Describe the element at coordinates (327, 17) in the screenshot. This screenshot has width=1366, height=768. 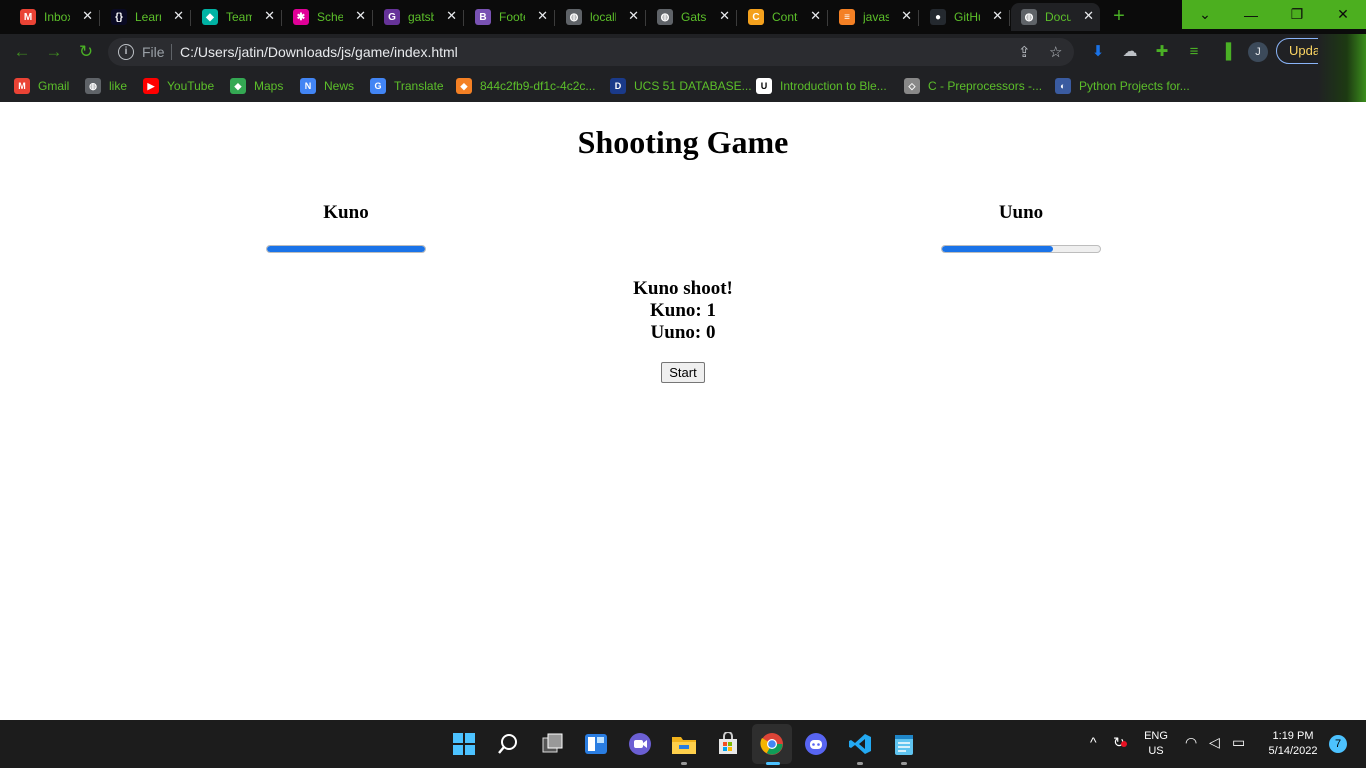
I see `tab-3: ✱ Schedule ✕` at that location.